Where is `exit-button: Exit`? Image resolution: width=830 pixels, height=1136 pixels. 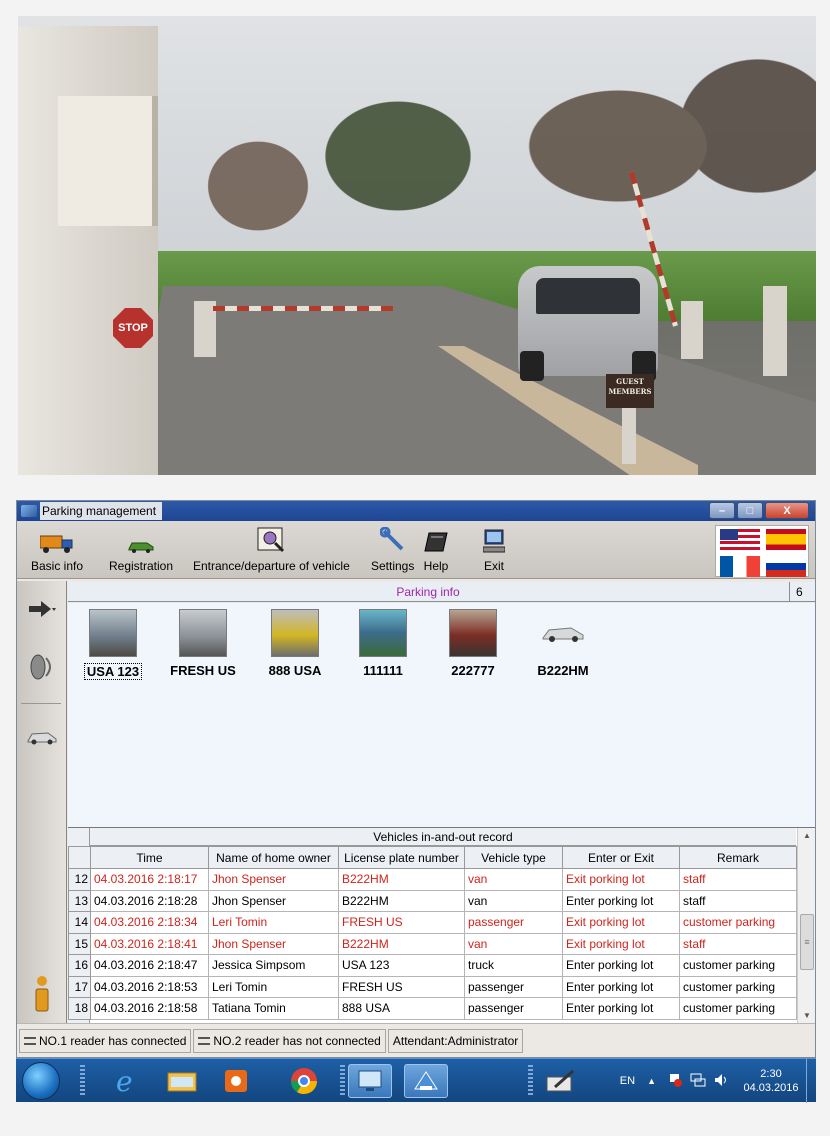
exit-button: Exit is located at coordinates (494, 550).